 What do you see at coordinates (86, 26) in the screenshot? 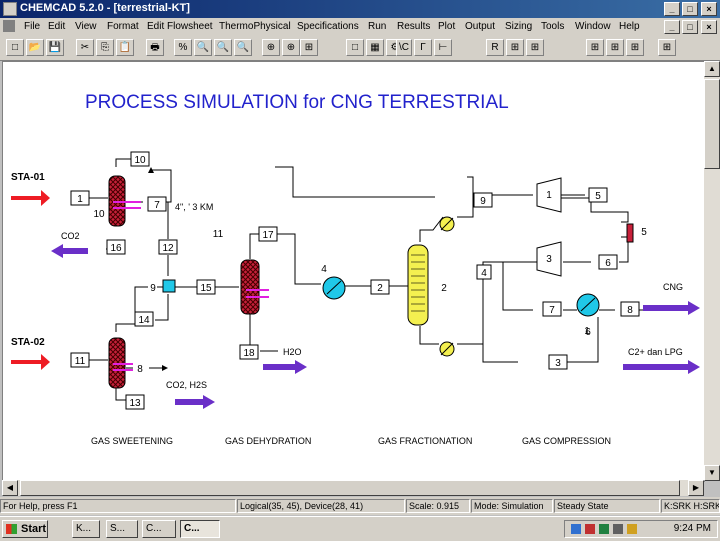
I see `menu-view: View` at bounding box center [86, 26].